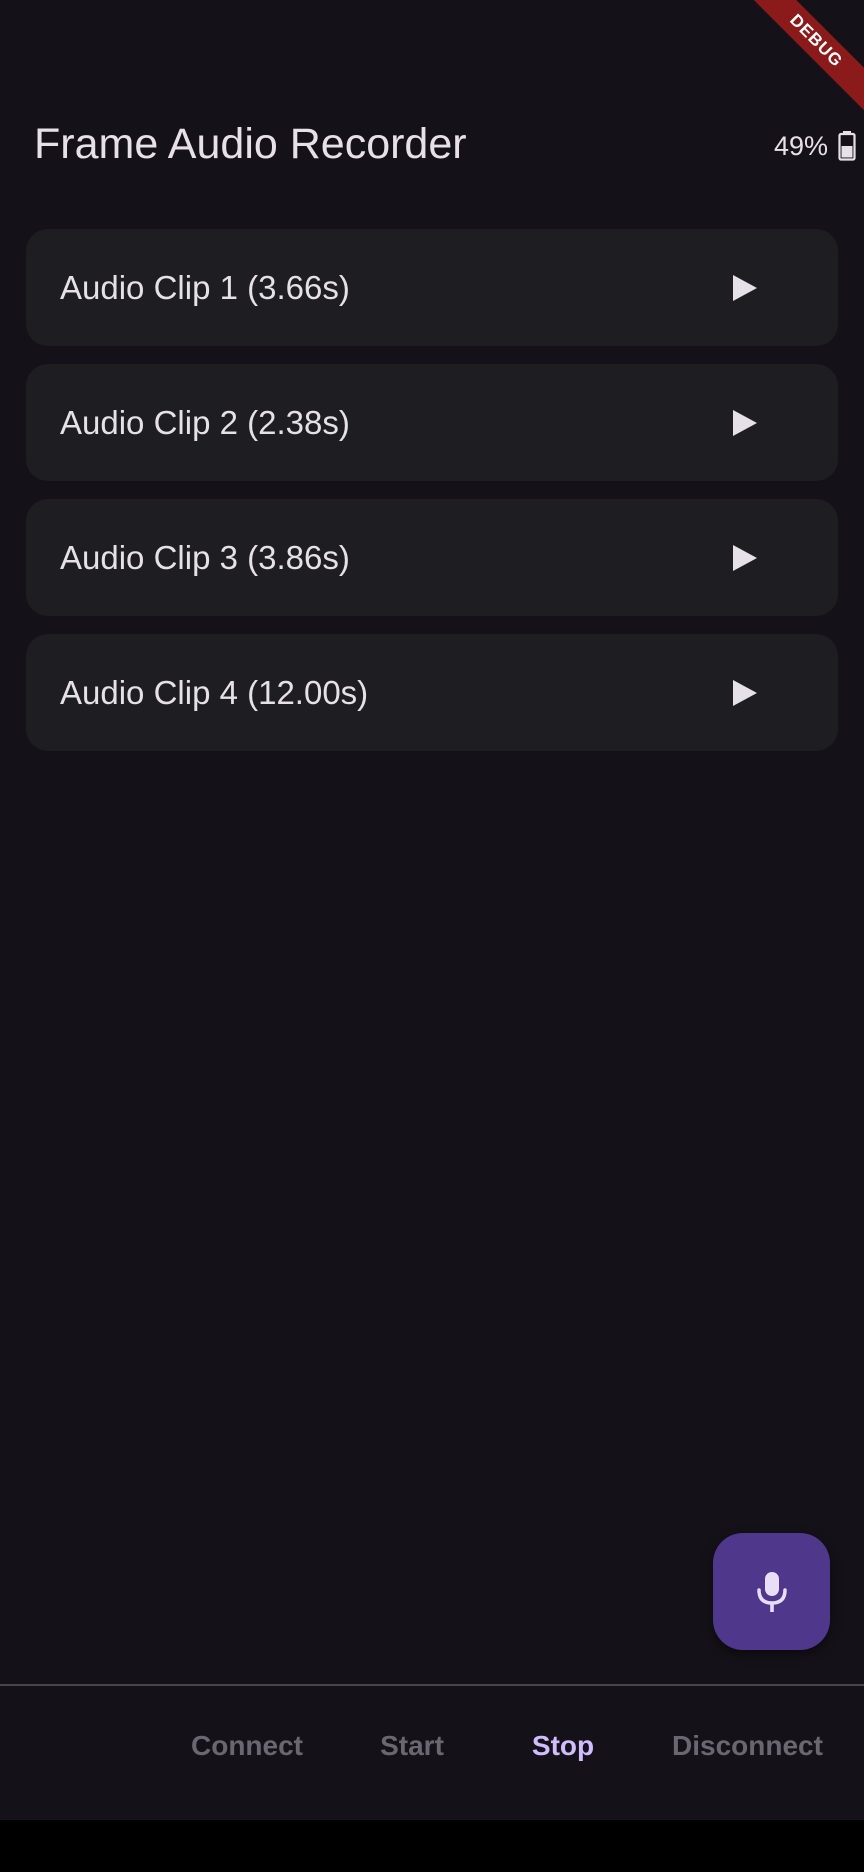  Describe the element at coordinates (432, 557) in the screenshot. I see `audio-clip-item: Audio Clip 3 (3.86s)` at that location.